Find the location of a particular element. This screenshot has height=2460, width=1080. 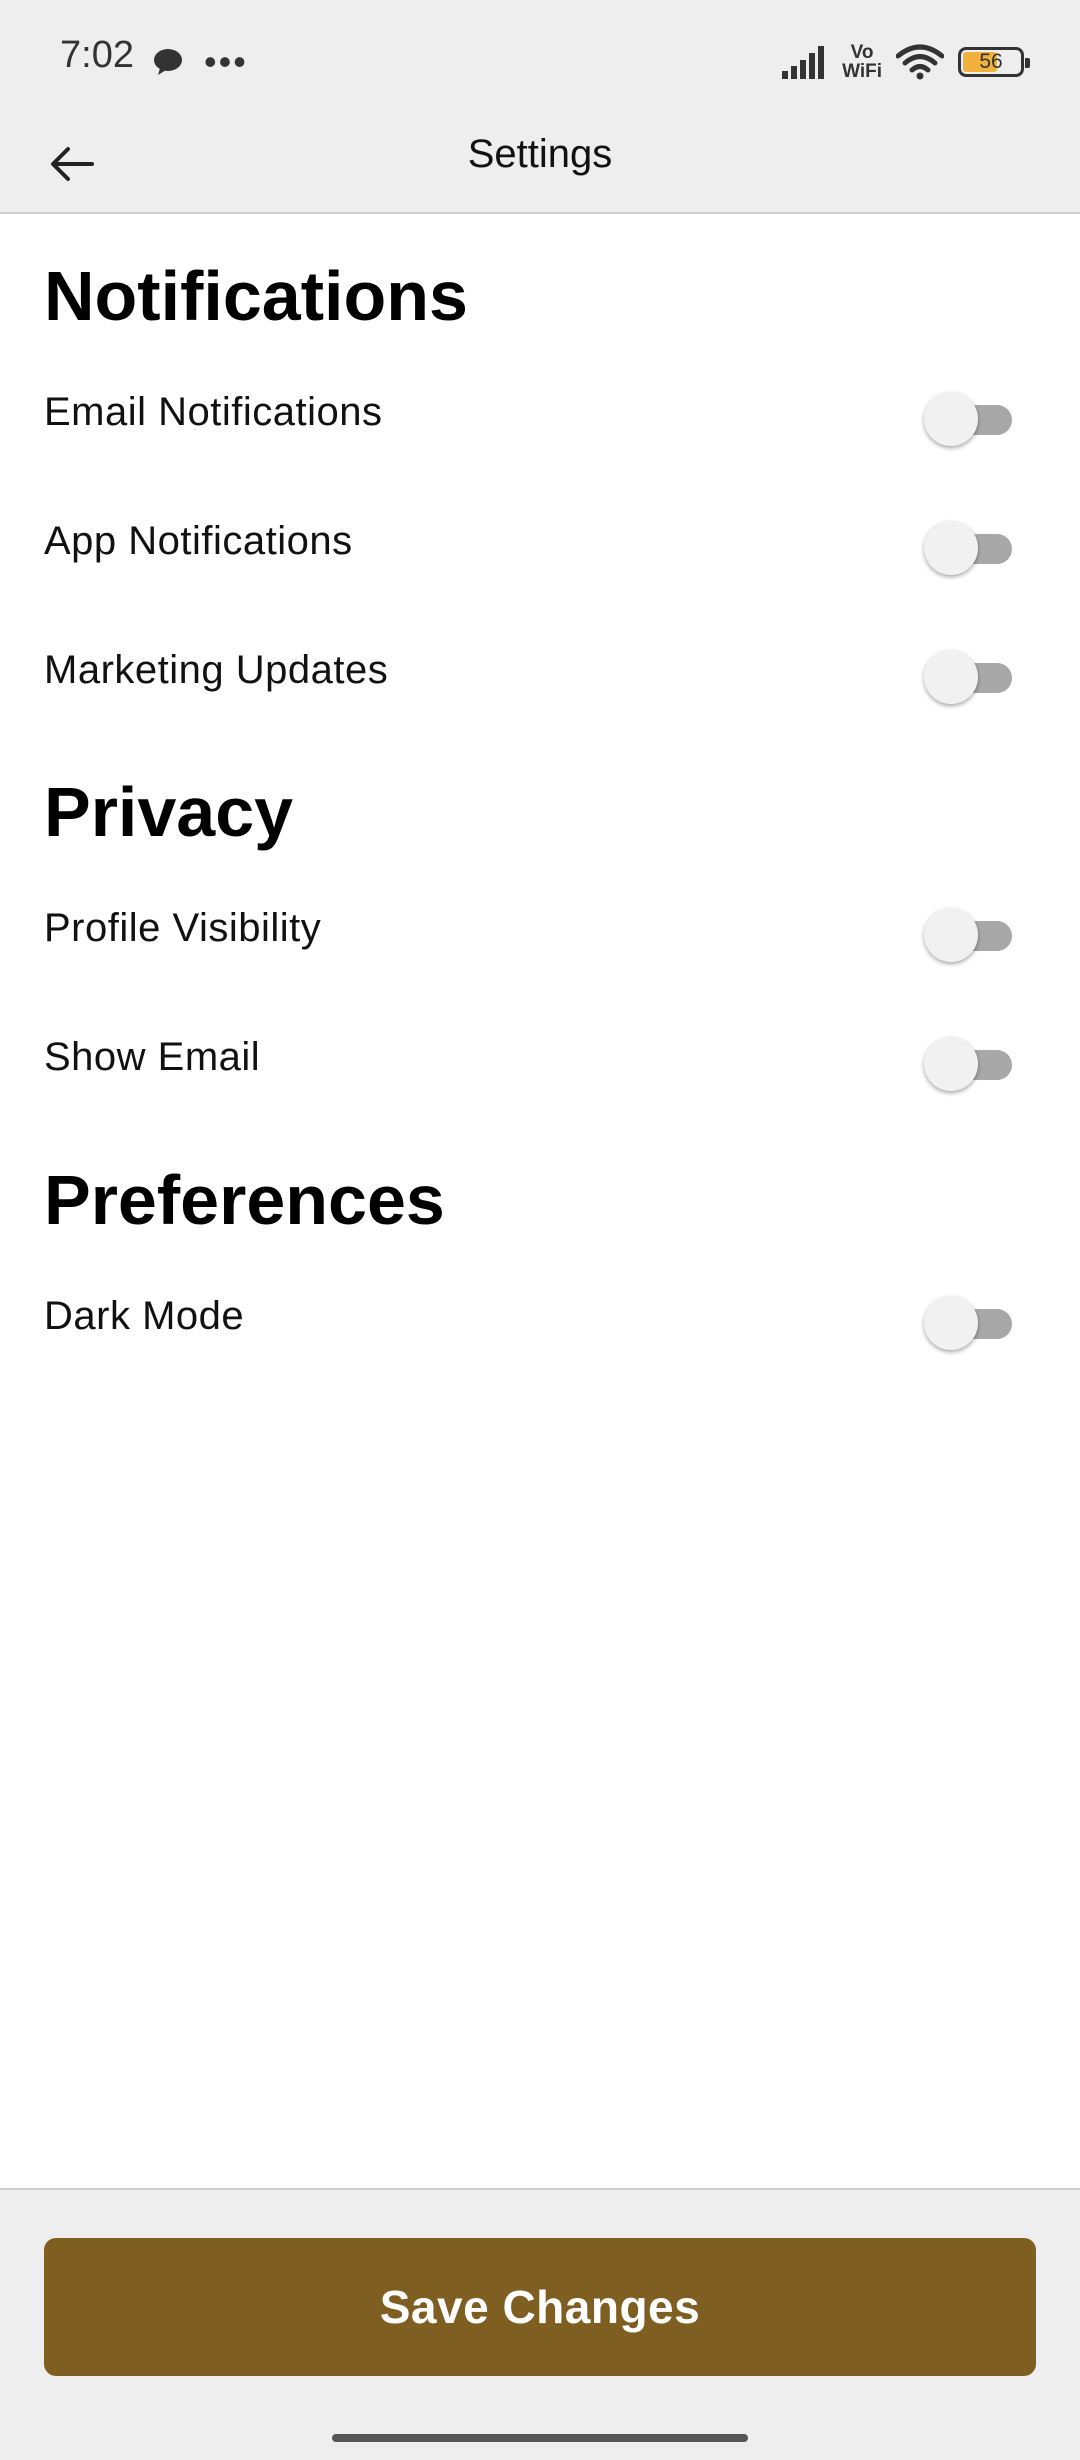

signal-icon is located at coordinates (803, 62).